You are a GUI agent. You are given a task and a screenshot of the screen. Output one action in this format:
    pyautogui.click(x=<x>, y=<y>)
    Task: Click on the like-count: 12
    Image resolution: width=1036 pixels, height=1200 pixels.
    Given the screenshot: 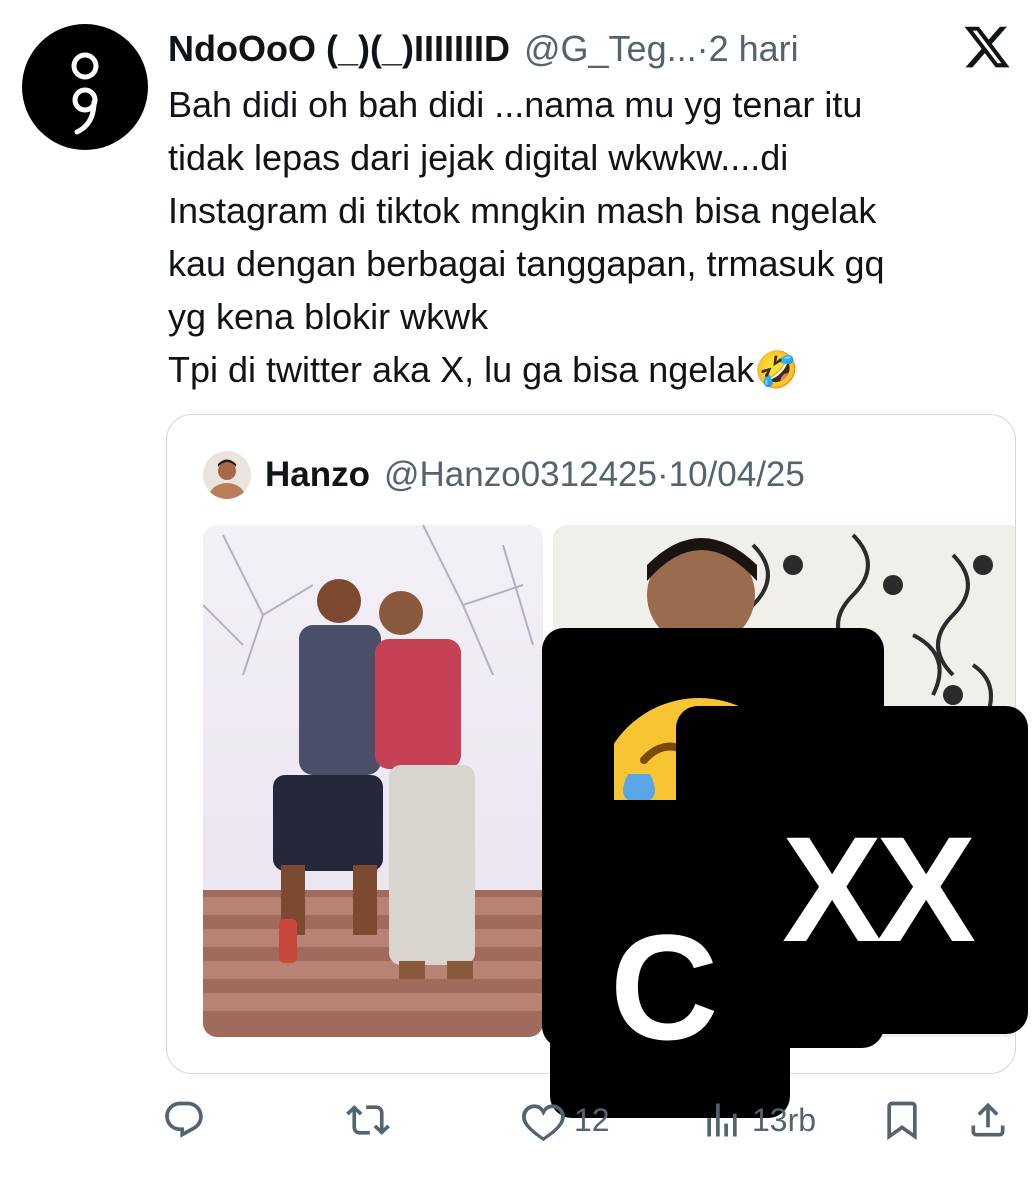 What is the action you would take?
    pyautogui.click(x=592, y=1119)
    